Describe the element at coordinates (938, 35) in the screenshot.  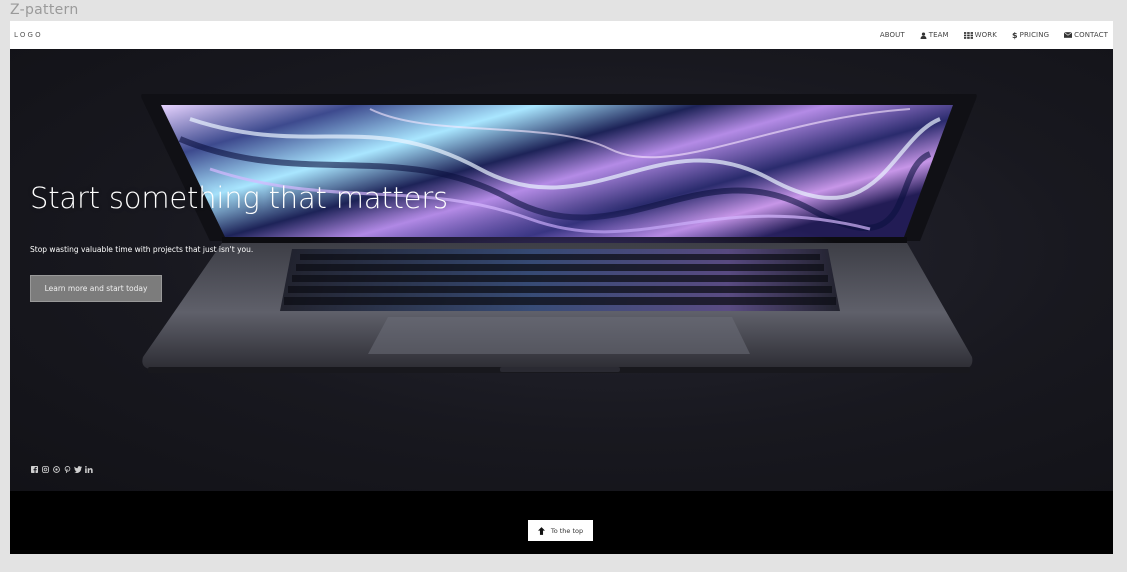
I see `nav-item-label: TEAM` at that location.